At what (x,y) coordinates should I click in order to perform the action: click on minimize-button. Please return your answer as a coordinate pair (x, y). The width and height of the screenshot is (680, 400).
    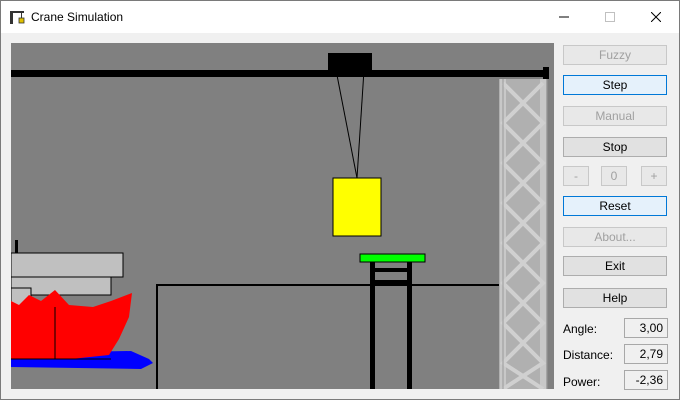
    Looking at the image, I should click on (564, 17).